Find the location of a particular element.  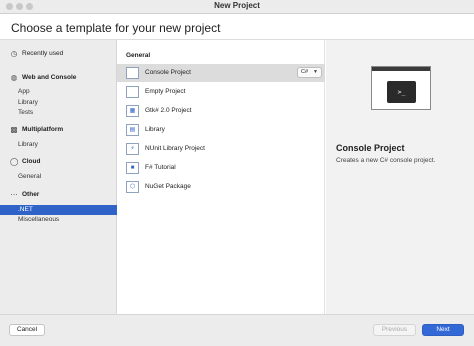

cancel-button: Cancel is located at coordinates (27, 330).